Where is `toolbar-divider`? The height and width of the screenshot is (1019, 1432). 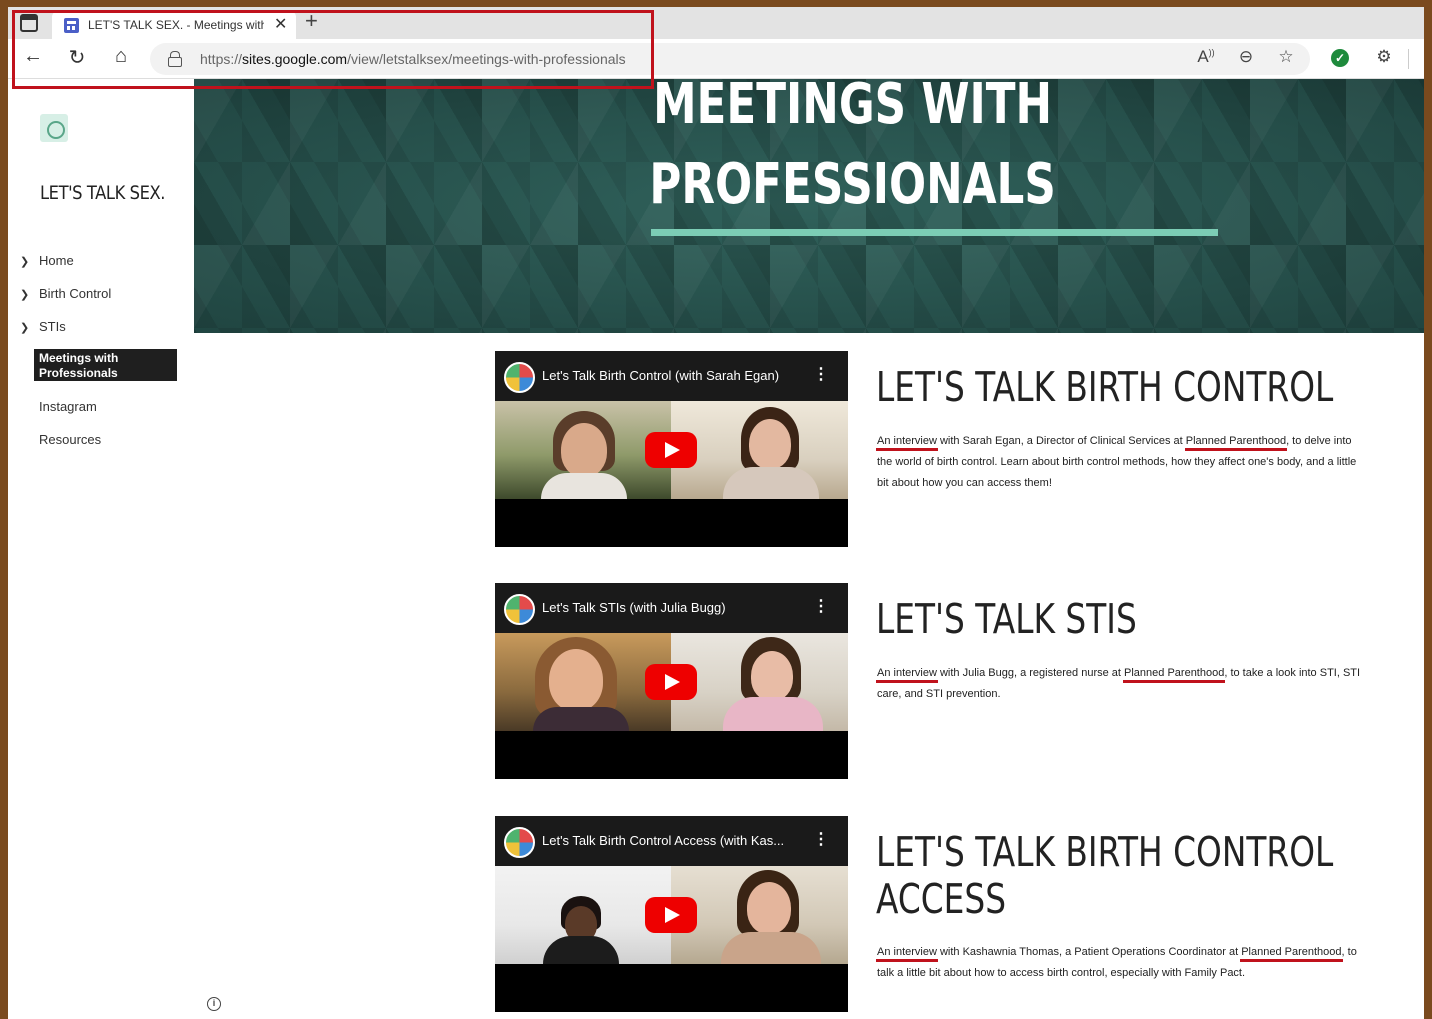 toolbar-divider is located at coordinates (1408, 59).